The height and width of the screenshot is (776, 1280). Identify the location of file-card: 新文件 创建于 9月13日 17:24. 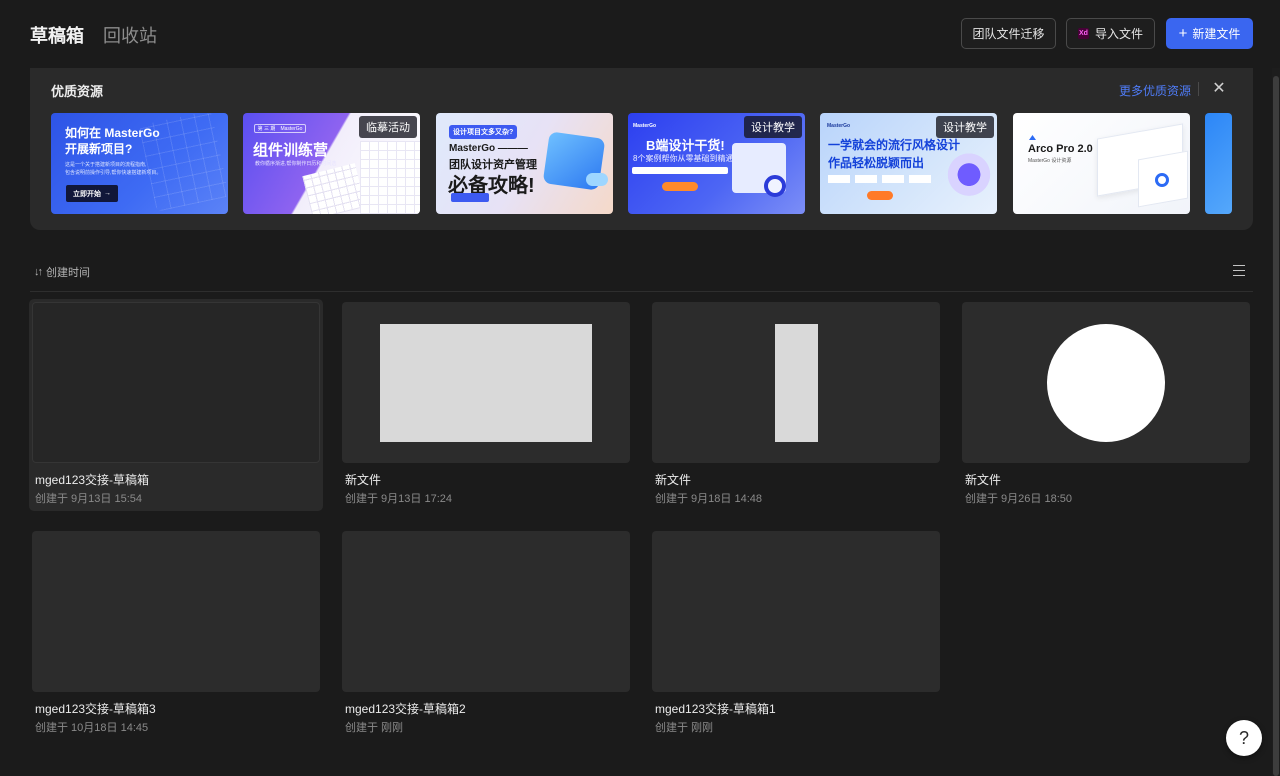
(486, 405).